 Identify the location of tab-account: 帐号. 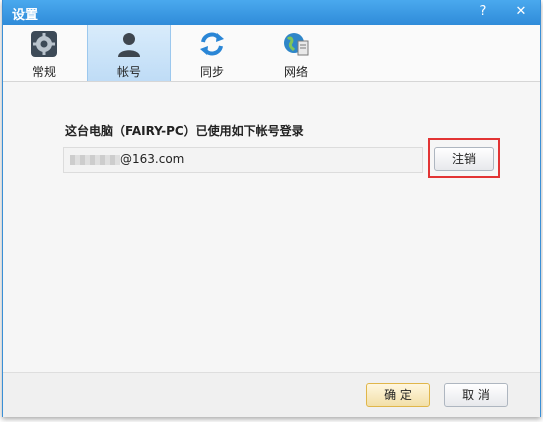
(129, 53).